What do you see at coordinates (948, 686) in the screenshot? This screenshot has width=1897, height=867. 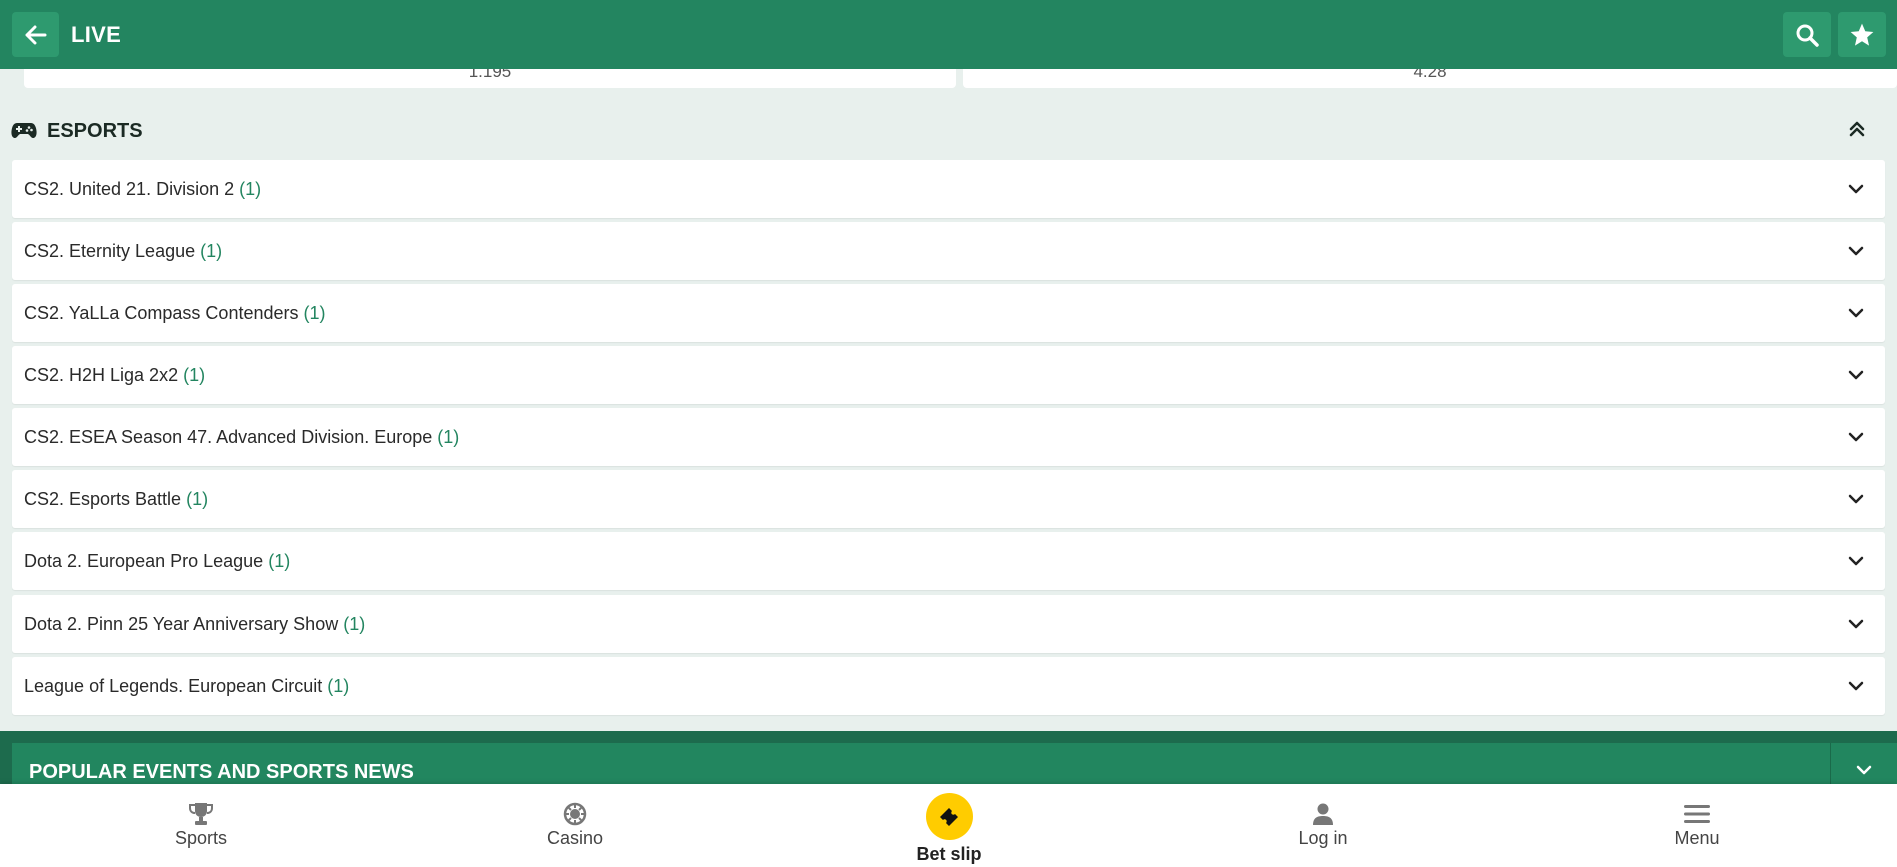 I see `league-row: League of Legends. European Circuit (1)` at bounding box center [948, 686].